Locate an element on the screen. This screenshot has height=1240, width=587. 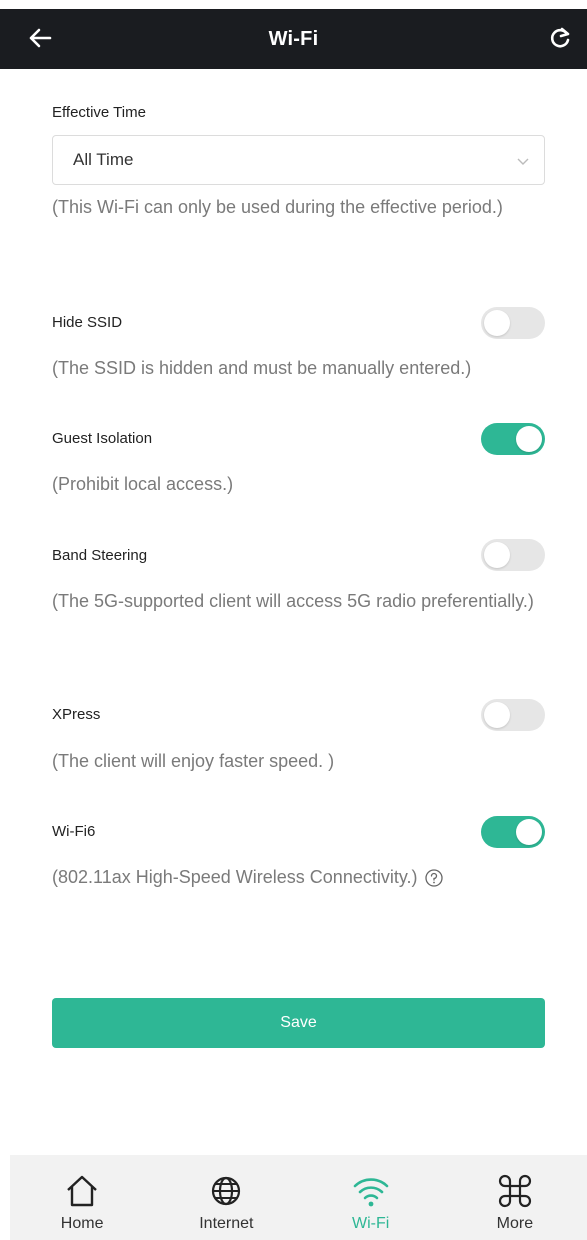
nav-item-wifi: Wi-Fi is located at coordinates (371, 1197).